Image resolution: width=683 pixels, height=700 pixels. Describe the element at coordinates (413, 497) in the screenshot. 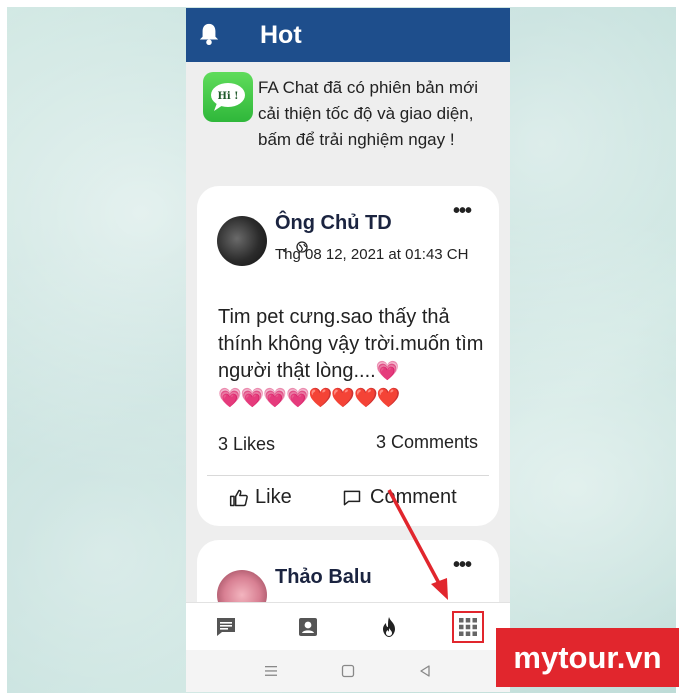

I see `comment-label: Comment` at that location.